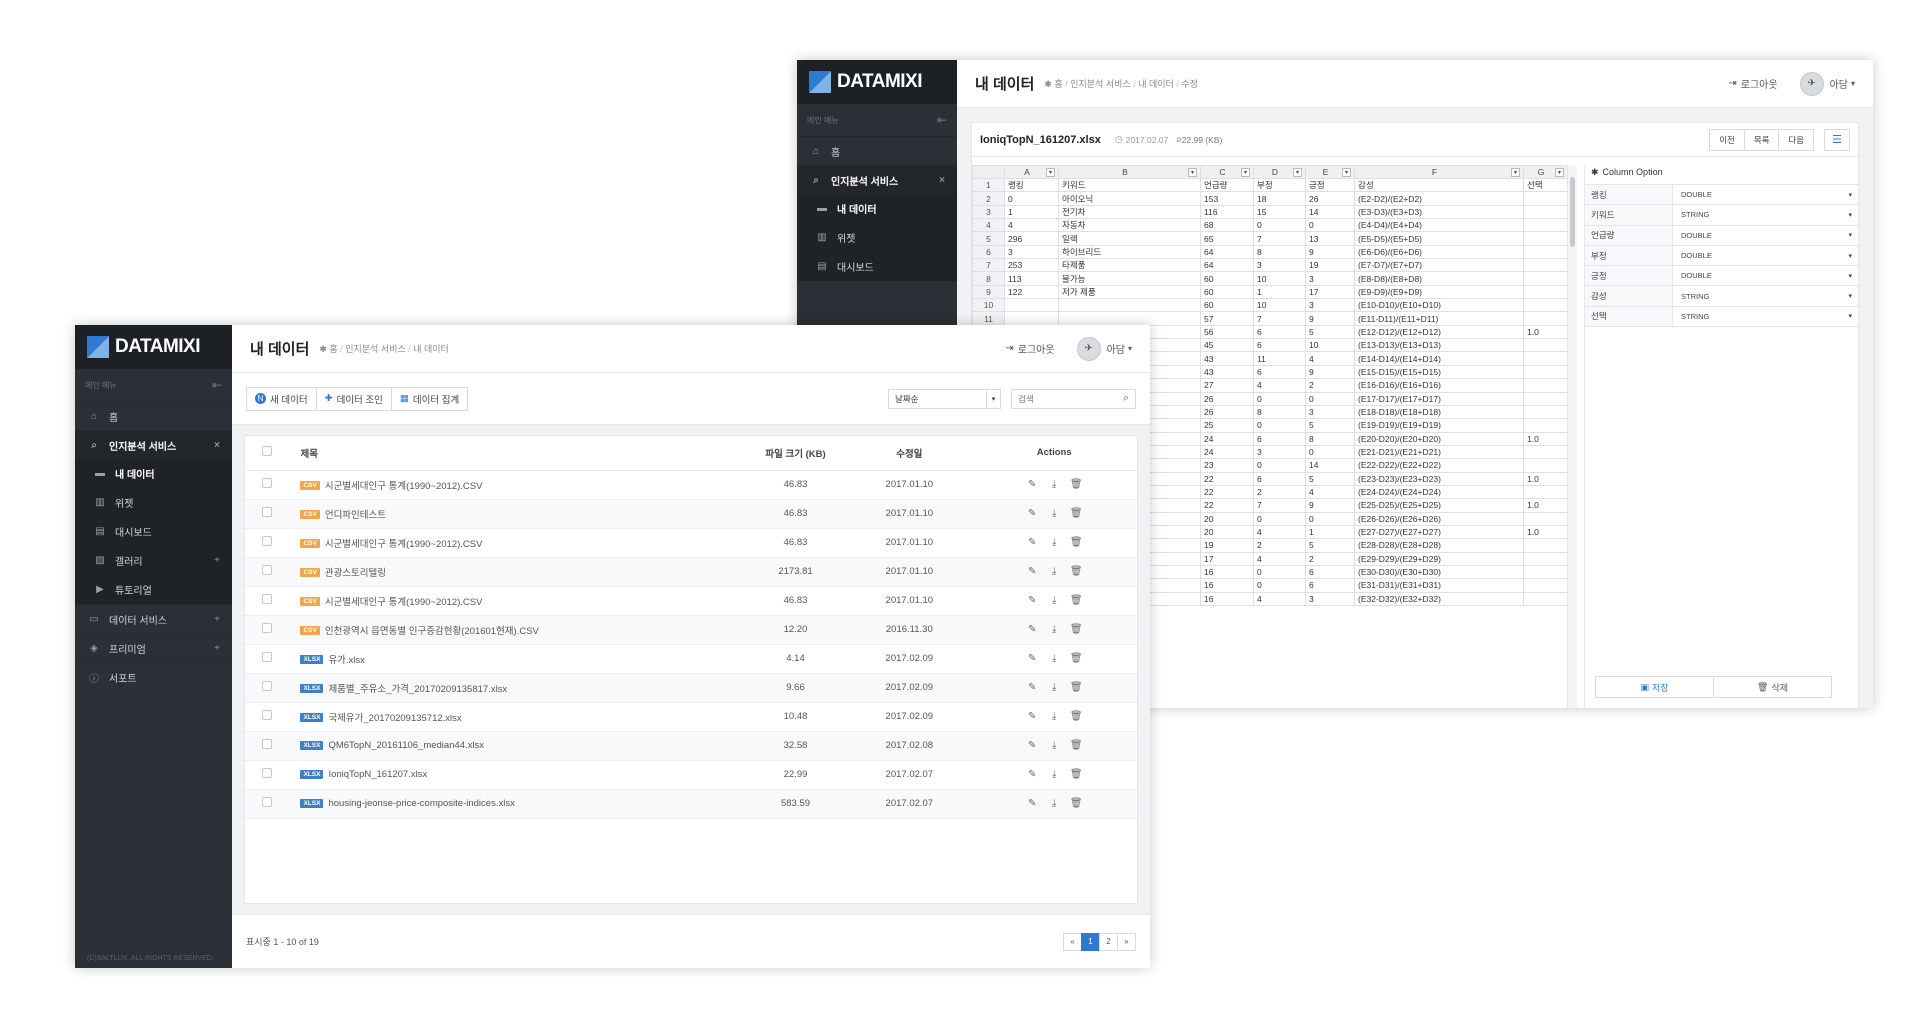 This screenshot has height=1025, width=1920. What do you see at coordinates (1279, 278) in the screenshot?
I see `sheet-cell: 10` at bounding box center [1279, 278].